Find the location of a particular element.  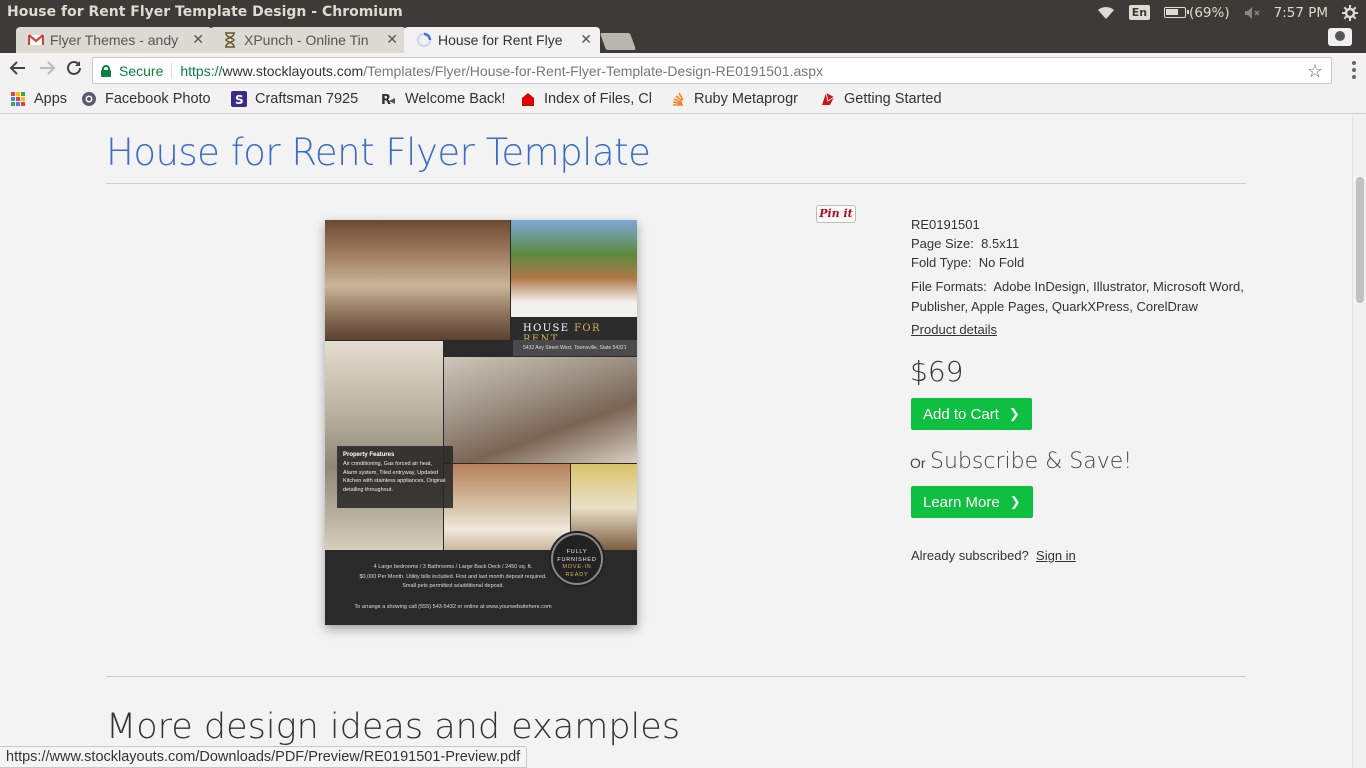

tab-house-for-rent: House for Rent Flye ✕ is located at coordinates (502, 40).